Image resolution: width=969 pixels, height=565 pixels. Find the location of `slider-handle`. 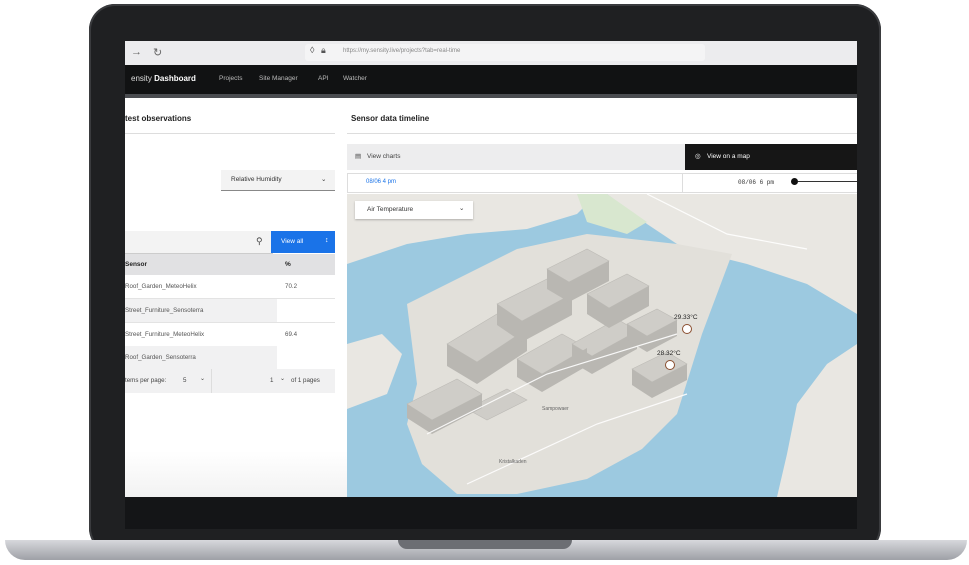

slider-handle is located at coordinates (794, 181).